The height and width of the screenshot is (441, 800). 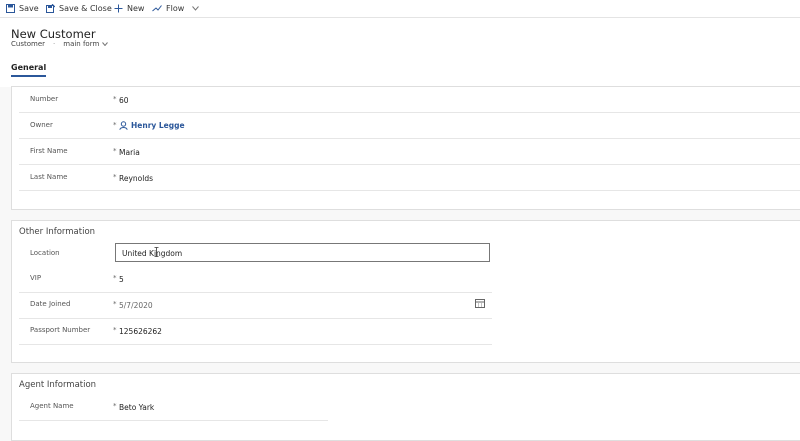 I want to click on new-label: New, so click(x=136, y=8).